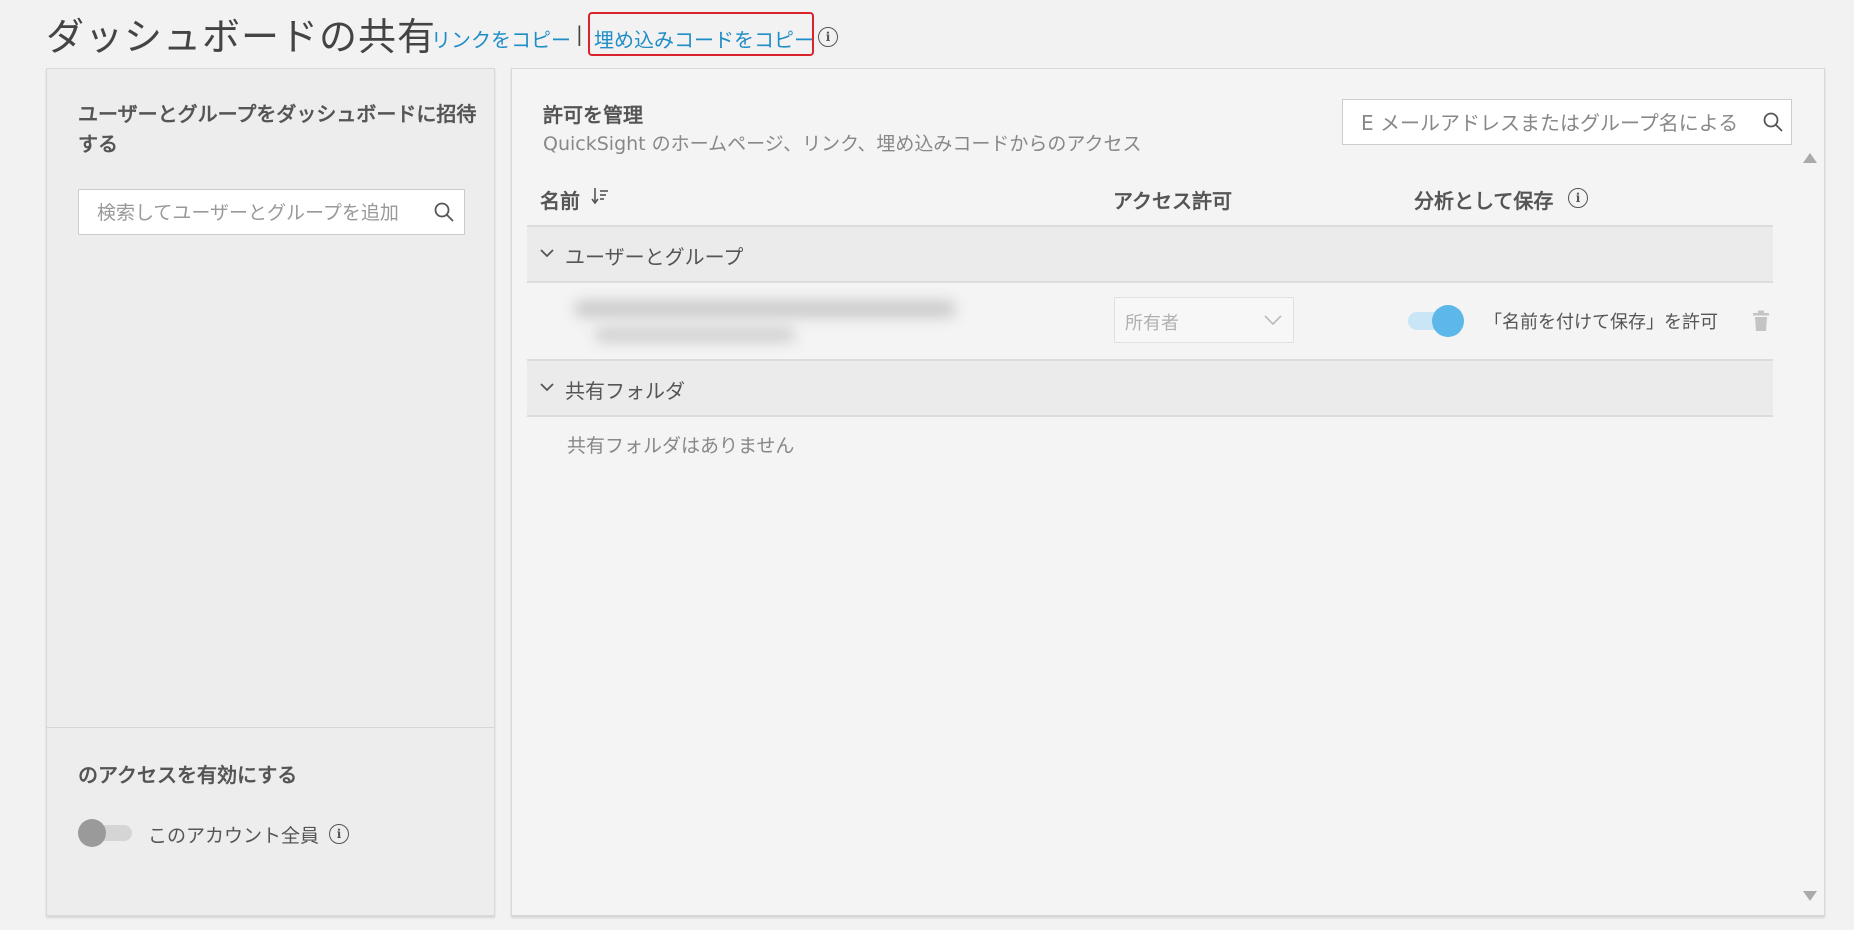 The image size is (1854, 930). I want to click on permissions-title: 許可を管理, so click(593, 115).